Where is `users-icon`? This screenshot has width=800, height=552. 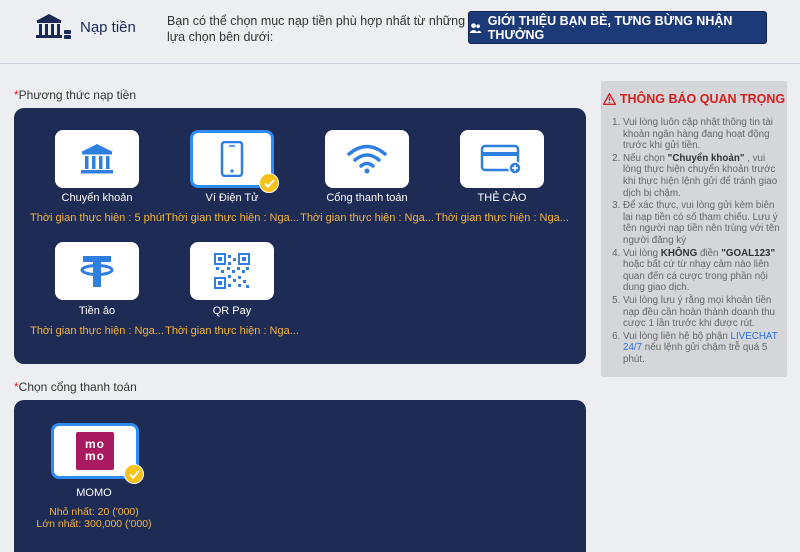 users-icon is located at coordinates (475, 27).